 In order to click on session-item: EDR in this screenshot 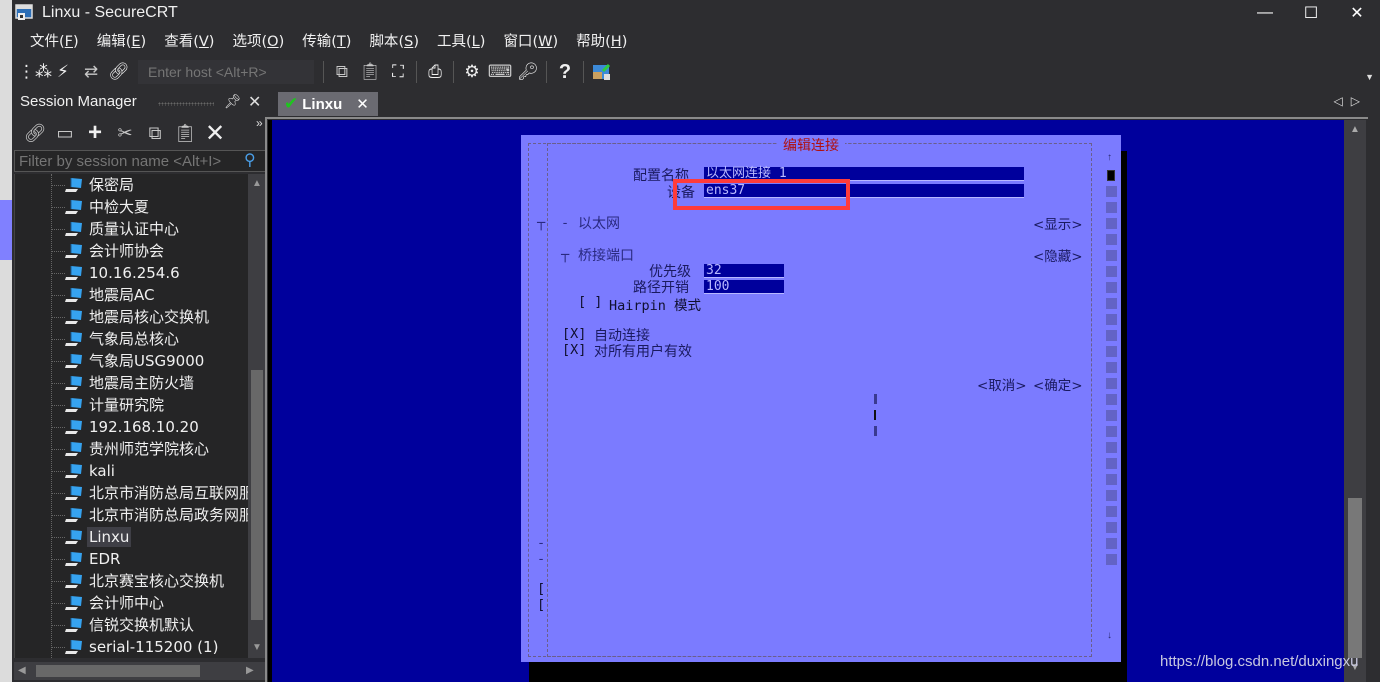, I will do `click(131, 559)`.